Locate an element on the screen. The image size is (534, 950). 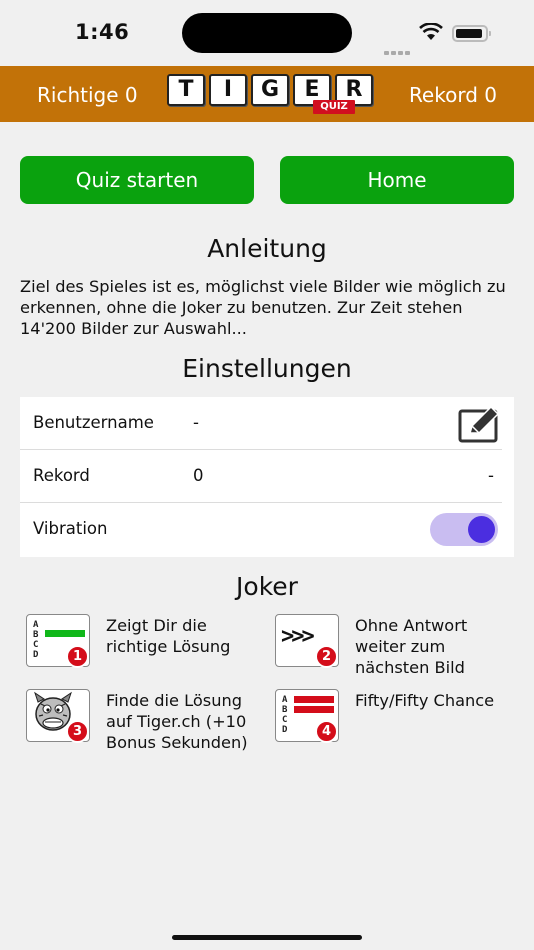
joker-badge: 2 is located at coordinates (326, 656).